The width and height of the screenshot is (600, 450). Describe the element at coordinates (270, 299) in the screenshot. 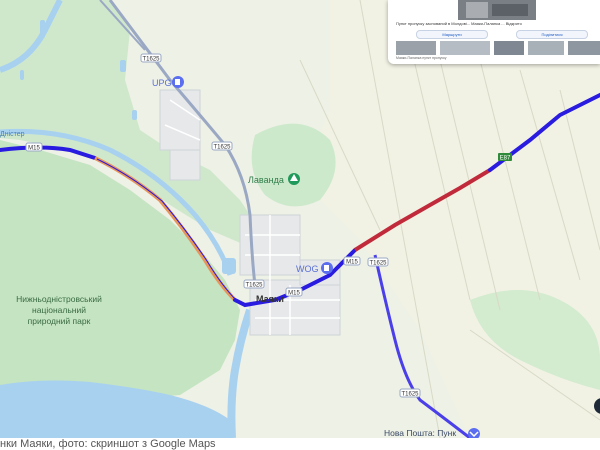

I see `place-label-mayaky: Маяки` at that location.